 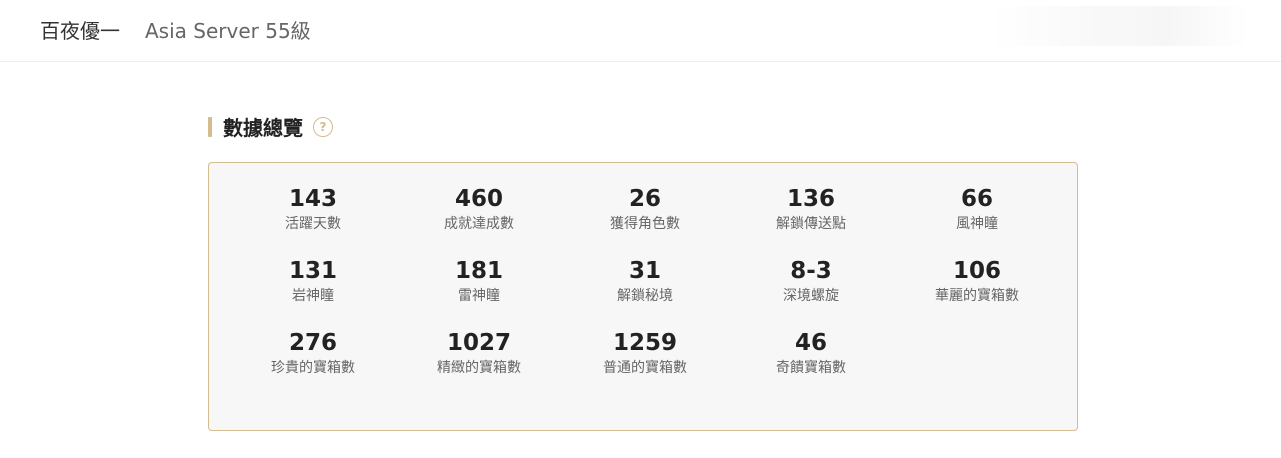 What do you see at coordinates (479, 296) in the screenshot?
I see `stat-label: 雷神瞳` at bounding box center [479, 296].